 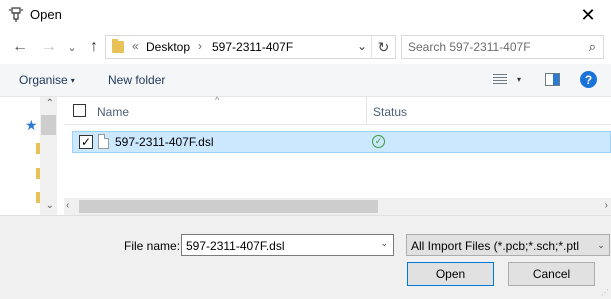 I want to click on search-box: ⌕, so click(x=502, y=47).